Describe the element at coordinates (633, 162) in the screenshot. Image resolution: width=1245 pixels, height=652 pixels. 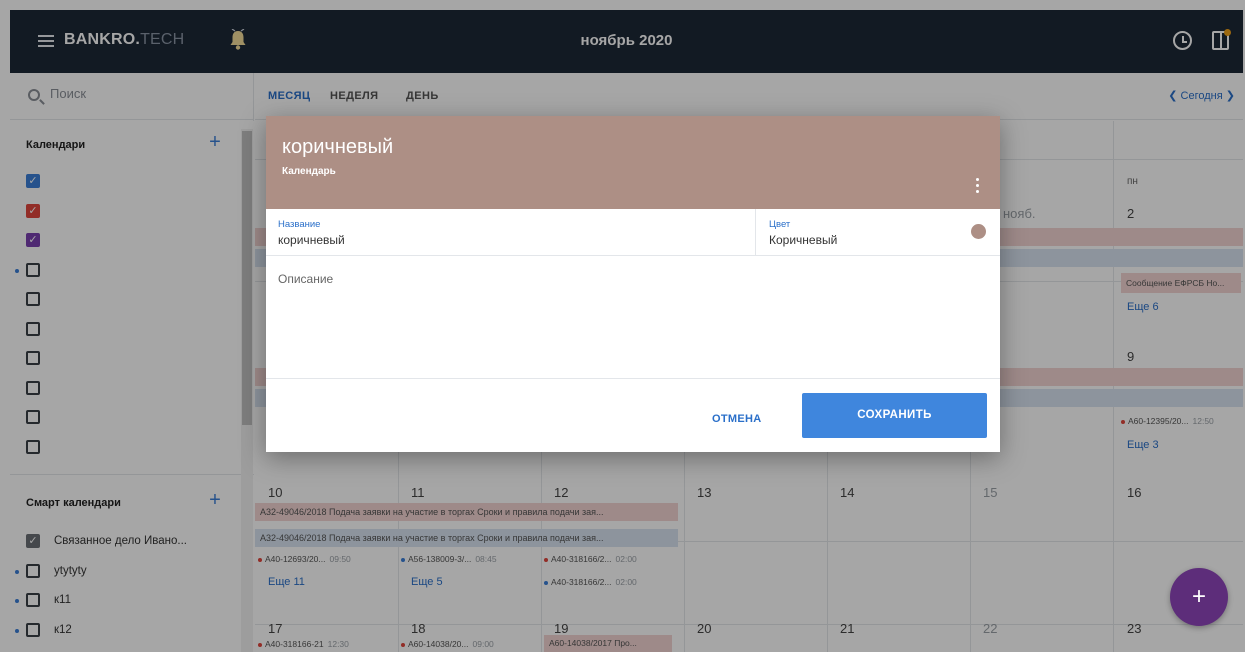
I see `dialog-header: коричневый Календарь` at that location.